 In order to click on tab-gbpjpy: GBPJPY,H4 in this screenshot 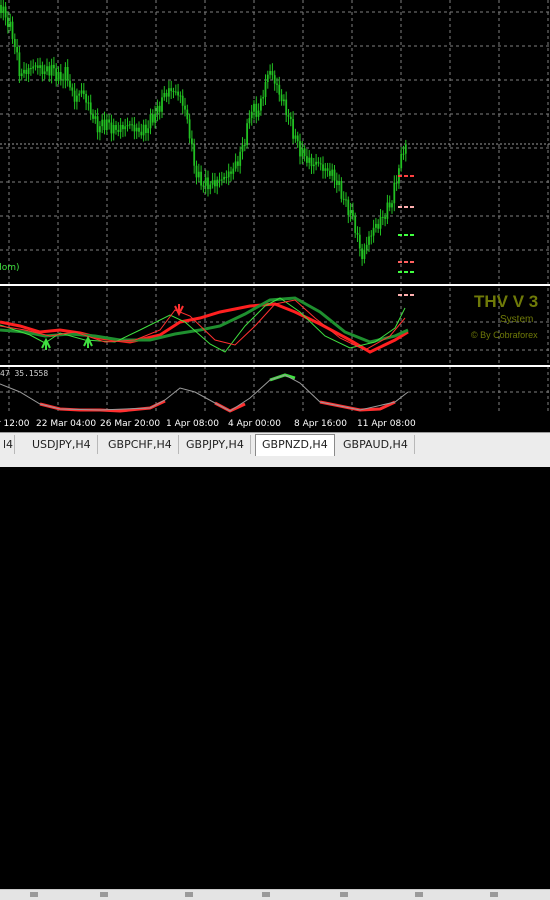, I will do `click(215, 444)`.